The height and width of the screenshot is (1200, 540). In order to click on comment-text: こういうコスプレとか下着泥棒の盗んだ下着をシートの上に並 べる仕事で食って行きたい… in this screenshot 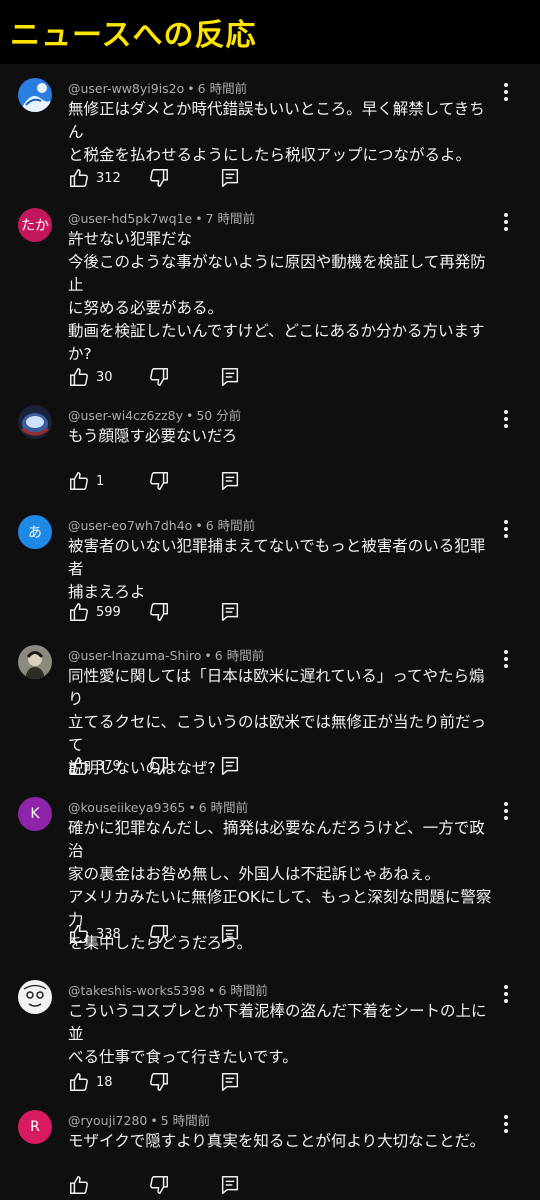, I will do `click(283, 1034)`.